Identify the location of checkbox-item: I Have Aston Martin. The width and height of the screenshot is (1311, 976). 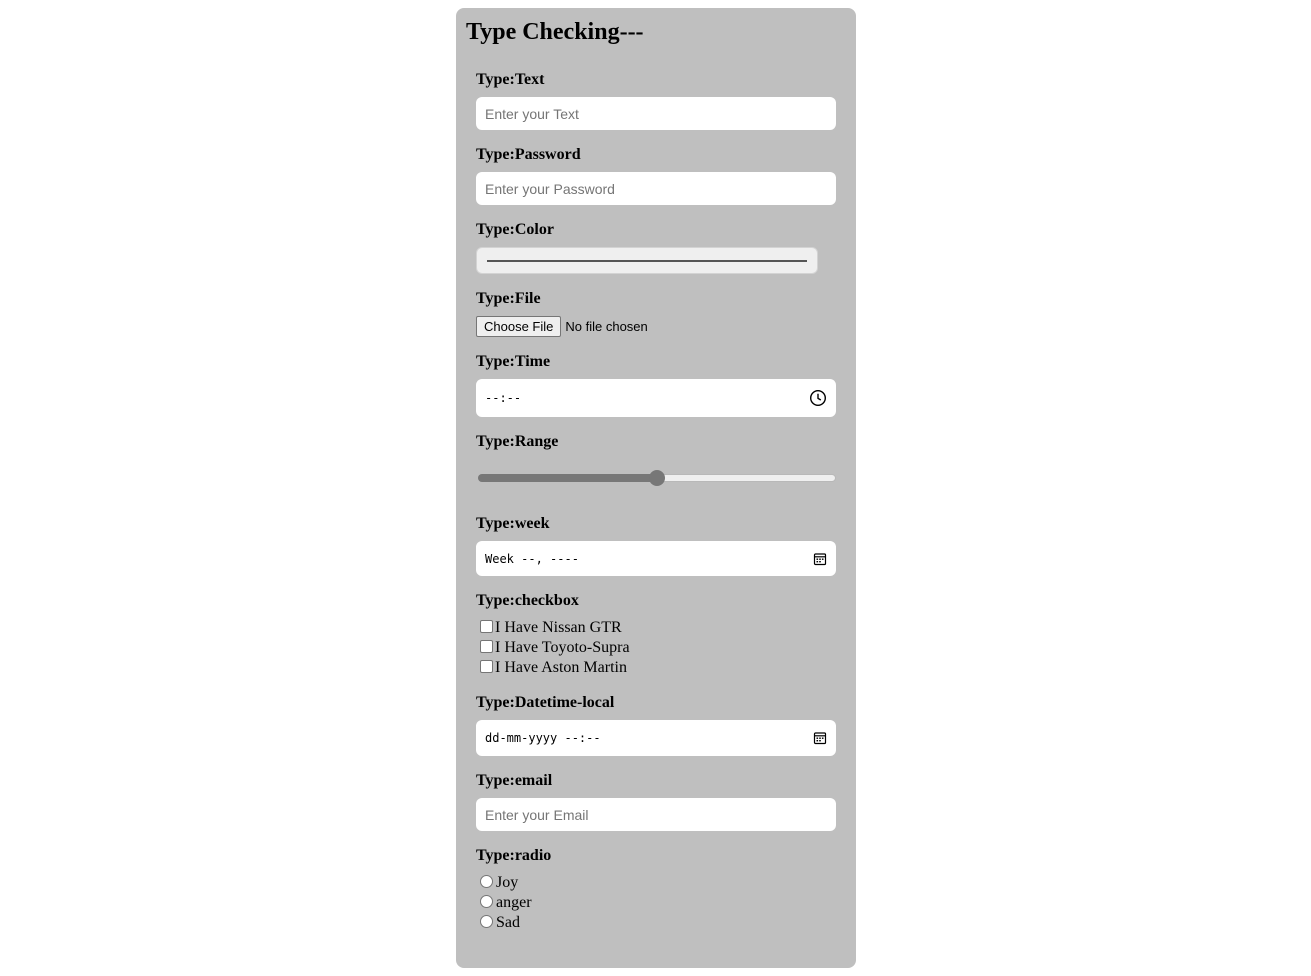
(553, 668).